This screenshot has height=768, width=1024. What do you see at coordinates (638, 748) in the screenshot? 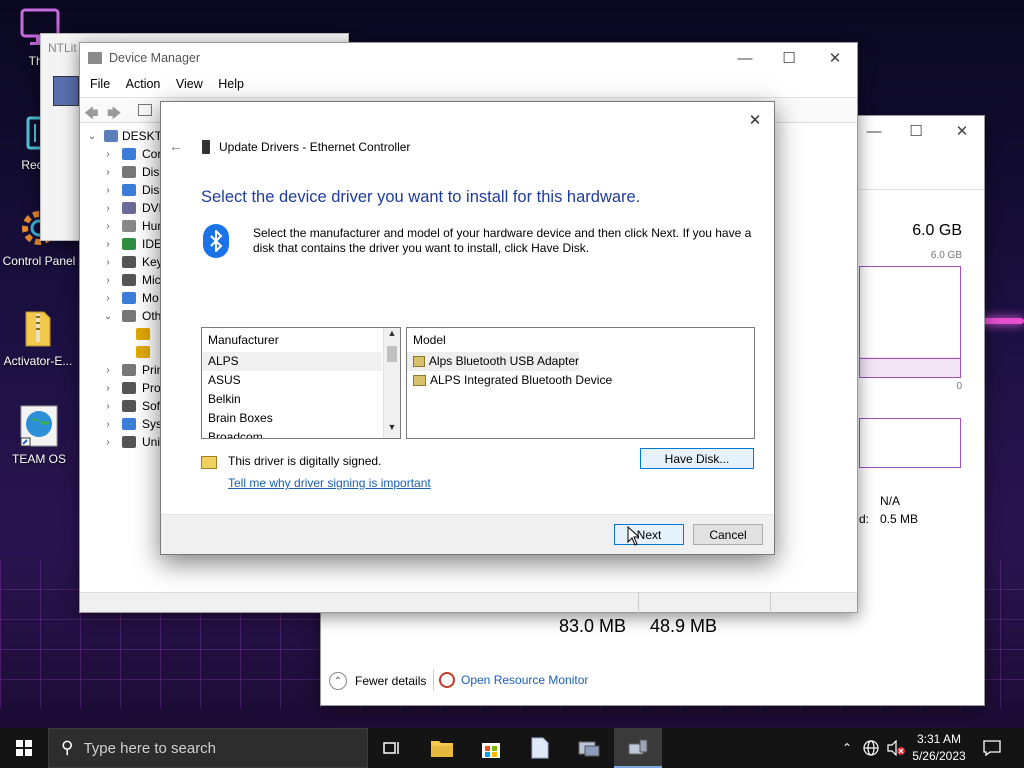
I see `device-manager-taskbar-button` at bounding box center [638, 748].